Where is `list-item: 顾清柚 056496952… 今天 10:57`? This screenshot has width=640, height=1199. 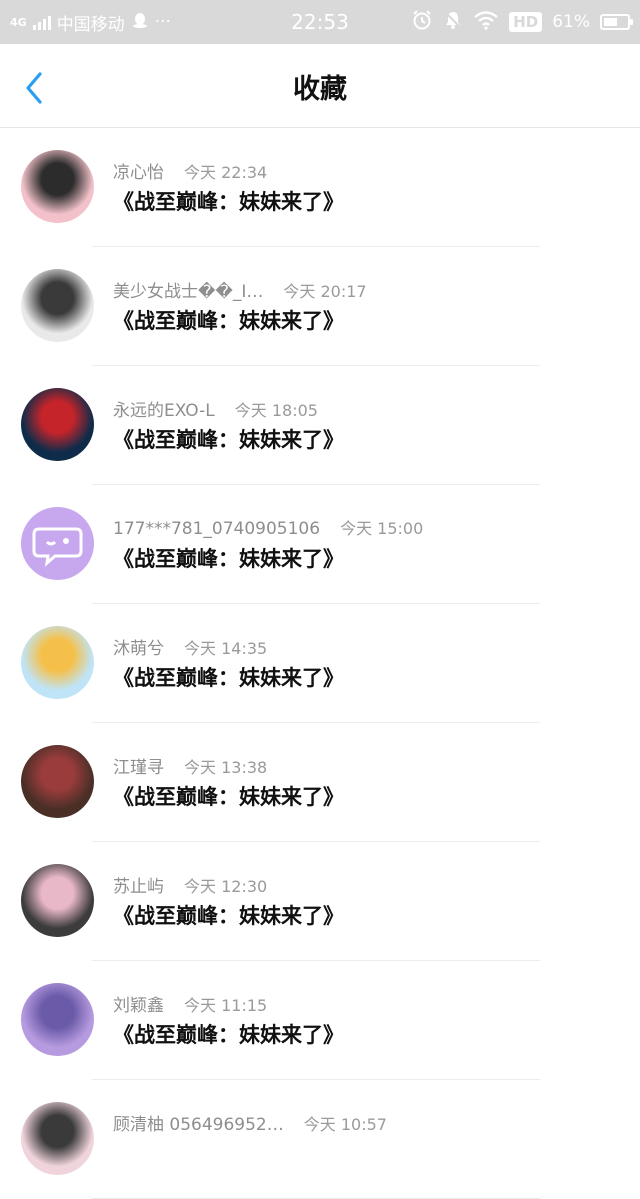 list-item: 顾清柚 056496952… 今天 10:57 is located at coordinates (320, 1139).